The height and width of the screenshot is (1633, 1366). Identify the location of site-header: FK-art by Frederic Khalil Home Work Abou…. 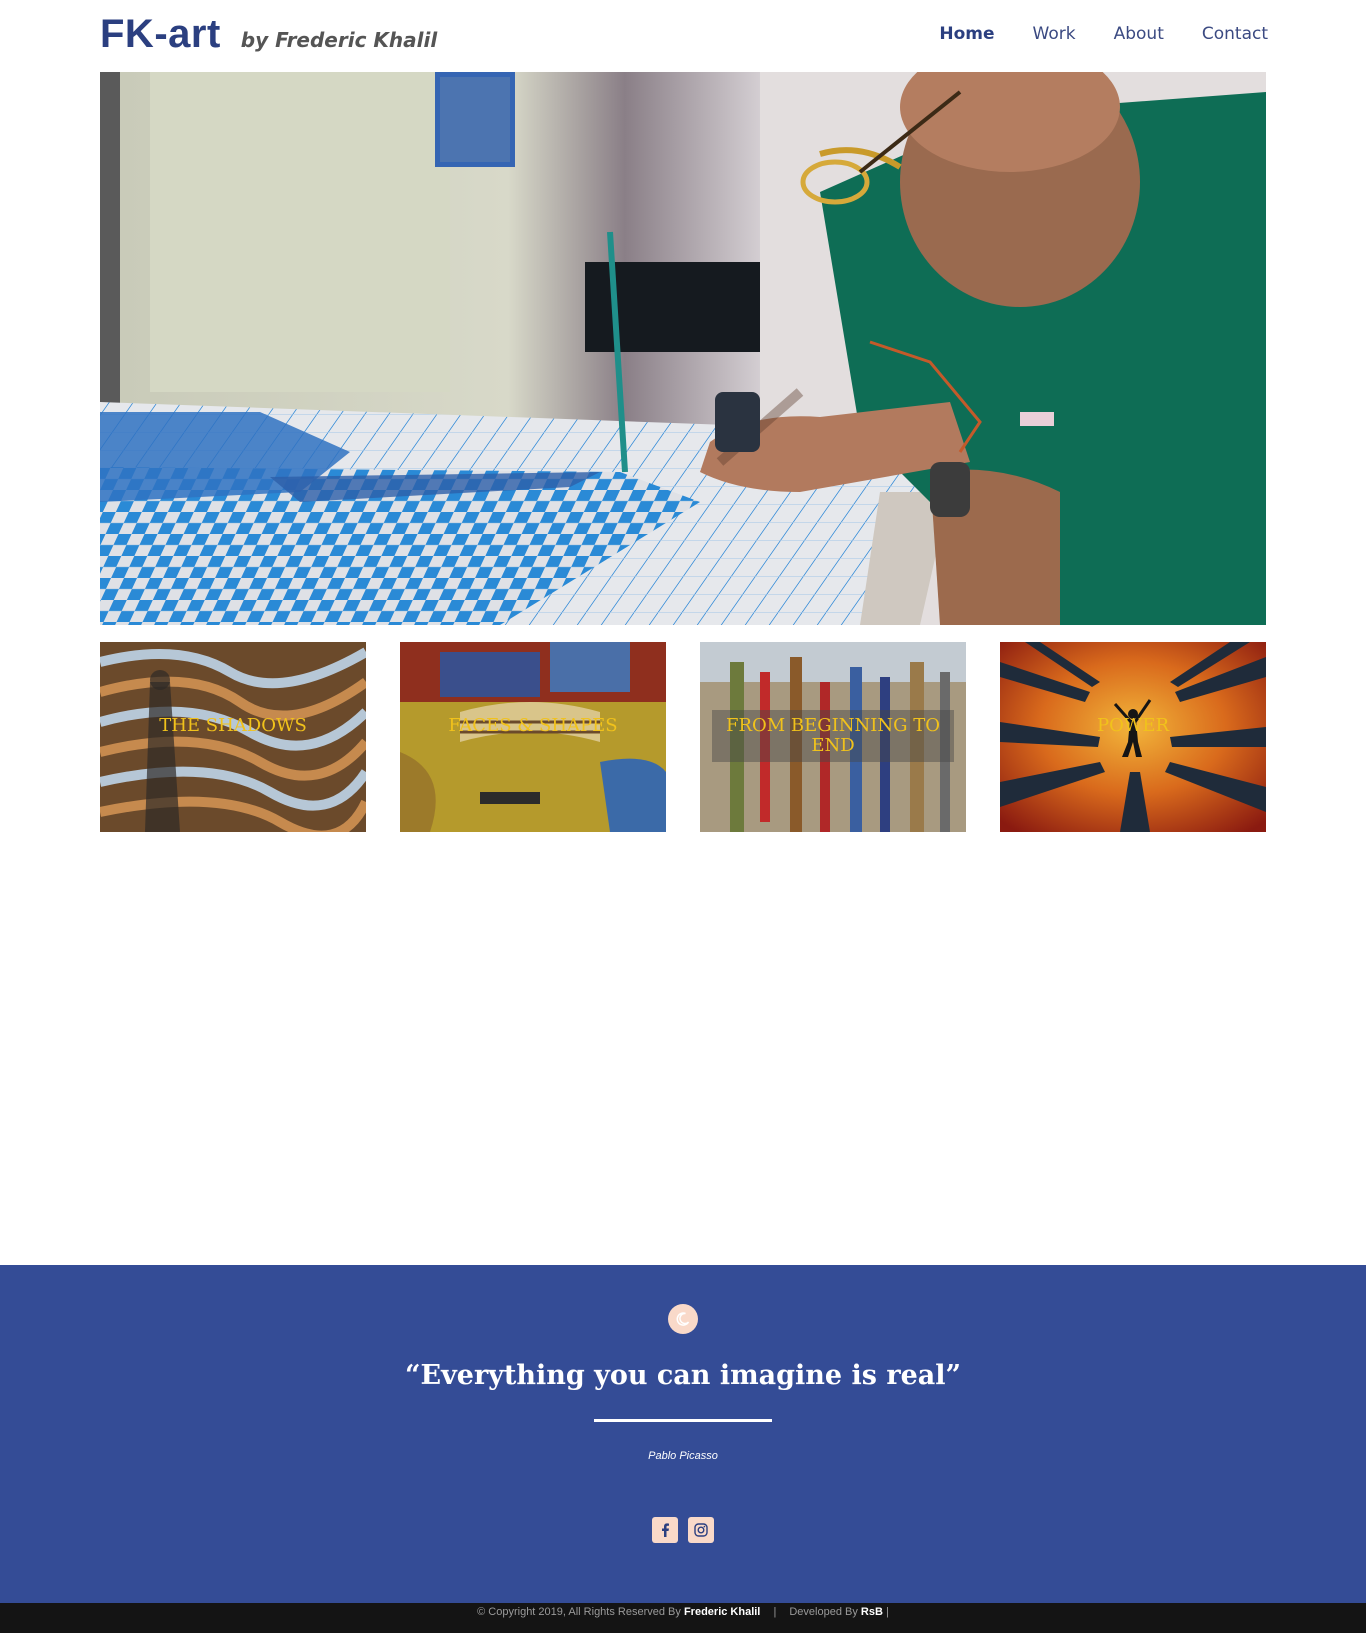
(683, 36).